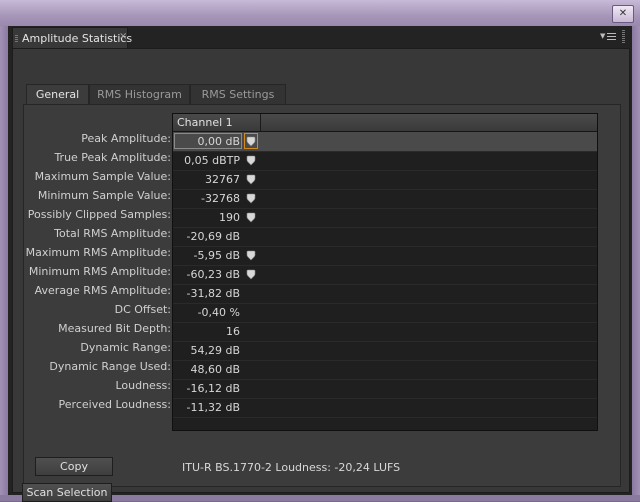  Describe the element at coordinates (222, 179) in the screenshot. I see `stat-value: 32767` at that location.